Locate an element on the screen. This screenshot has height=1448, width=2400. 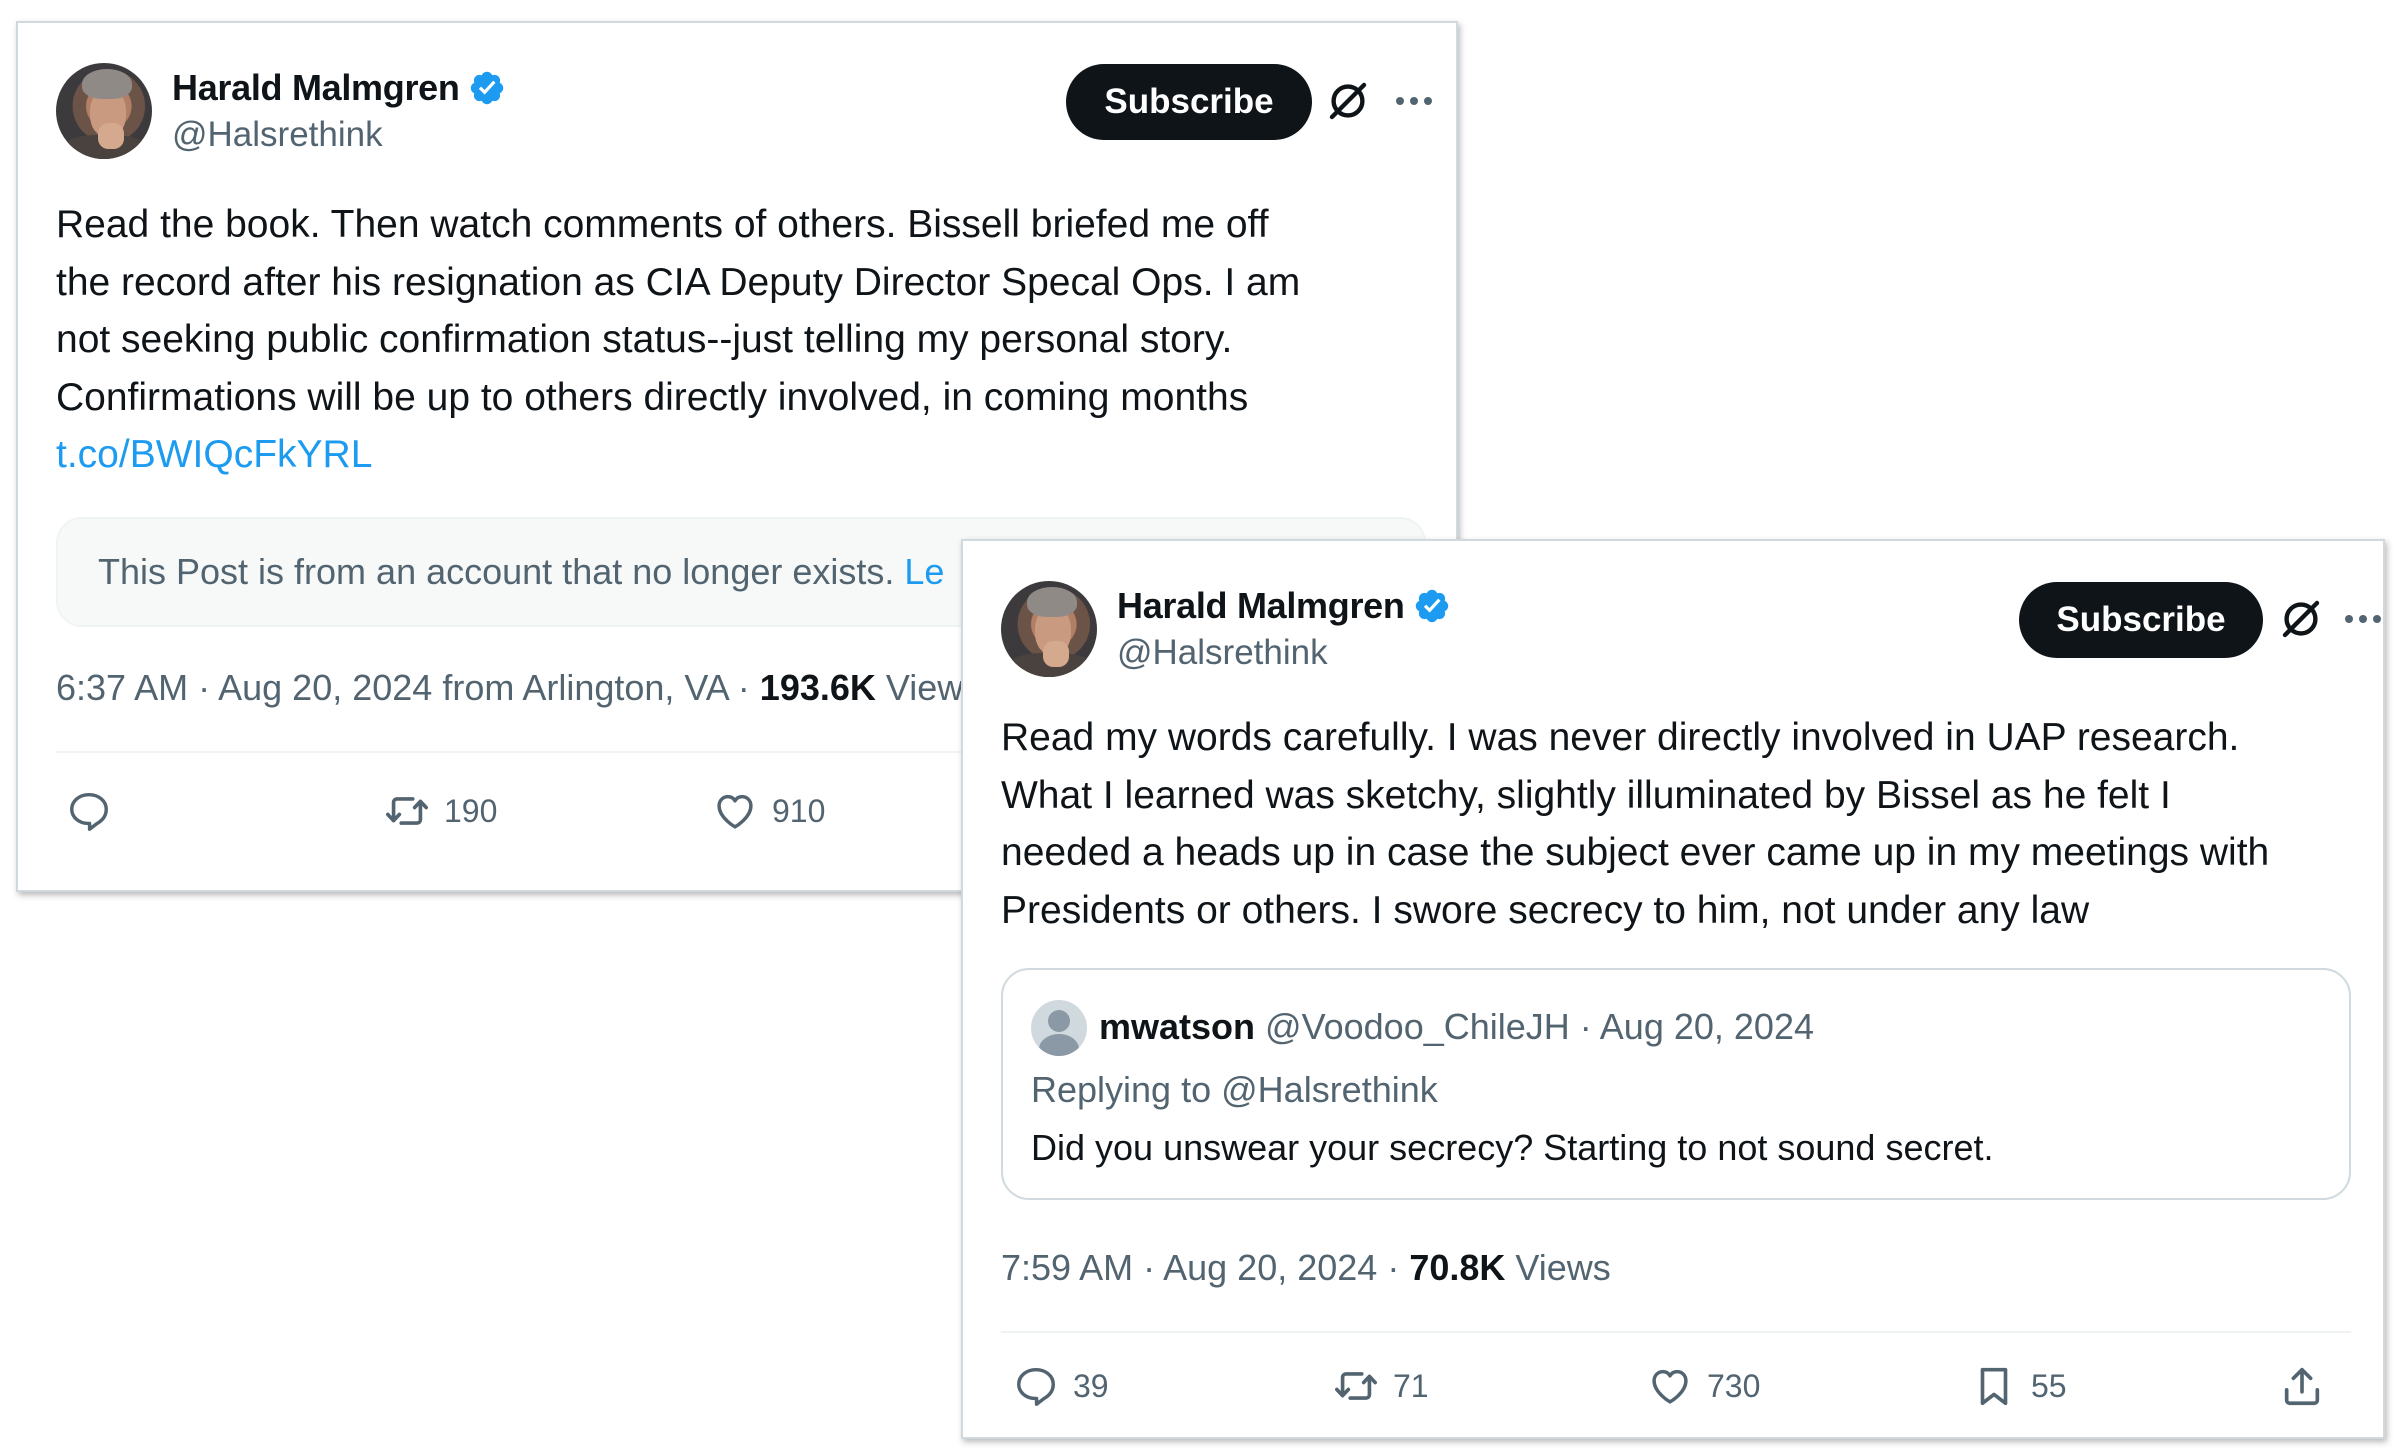
retweet-count: 71 is located at coordinates (1411, 1385).